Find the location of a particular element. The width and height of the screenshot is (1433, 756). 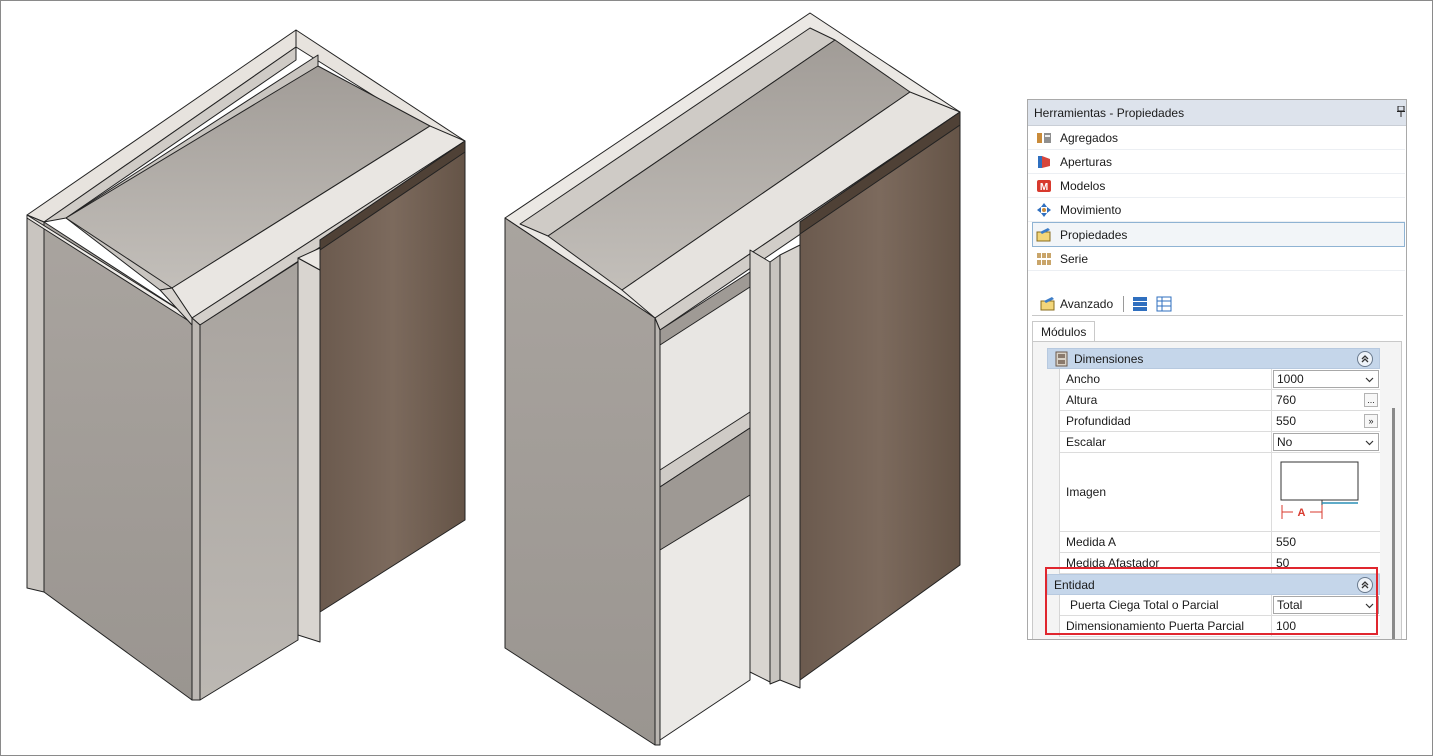

ancho-label: Ancho is located at coordinates (1166, 379).